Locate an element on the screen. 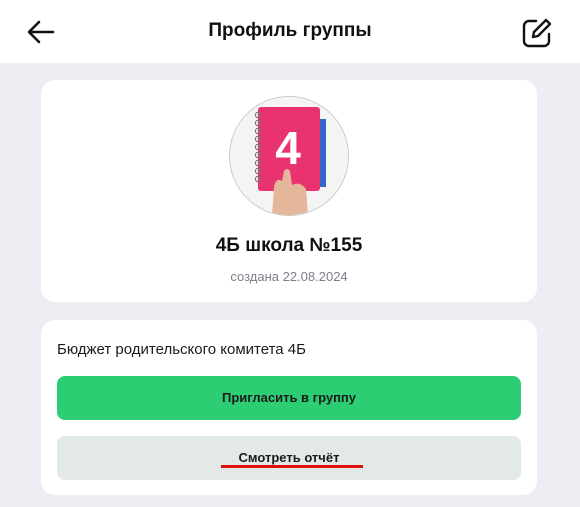  budget-label: Бюджет родительского комитета 4Б is located at coordinates (181, 349).